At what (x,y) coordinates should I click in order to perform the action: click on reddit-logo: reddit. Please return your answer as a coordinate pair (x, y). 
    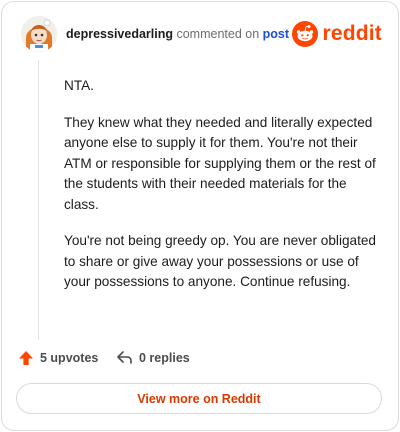
    Looking at the image, I should click on (337, 34).